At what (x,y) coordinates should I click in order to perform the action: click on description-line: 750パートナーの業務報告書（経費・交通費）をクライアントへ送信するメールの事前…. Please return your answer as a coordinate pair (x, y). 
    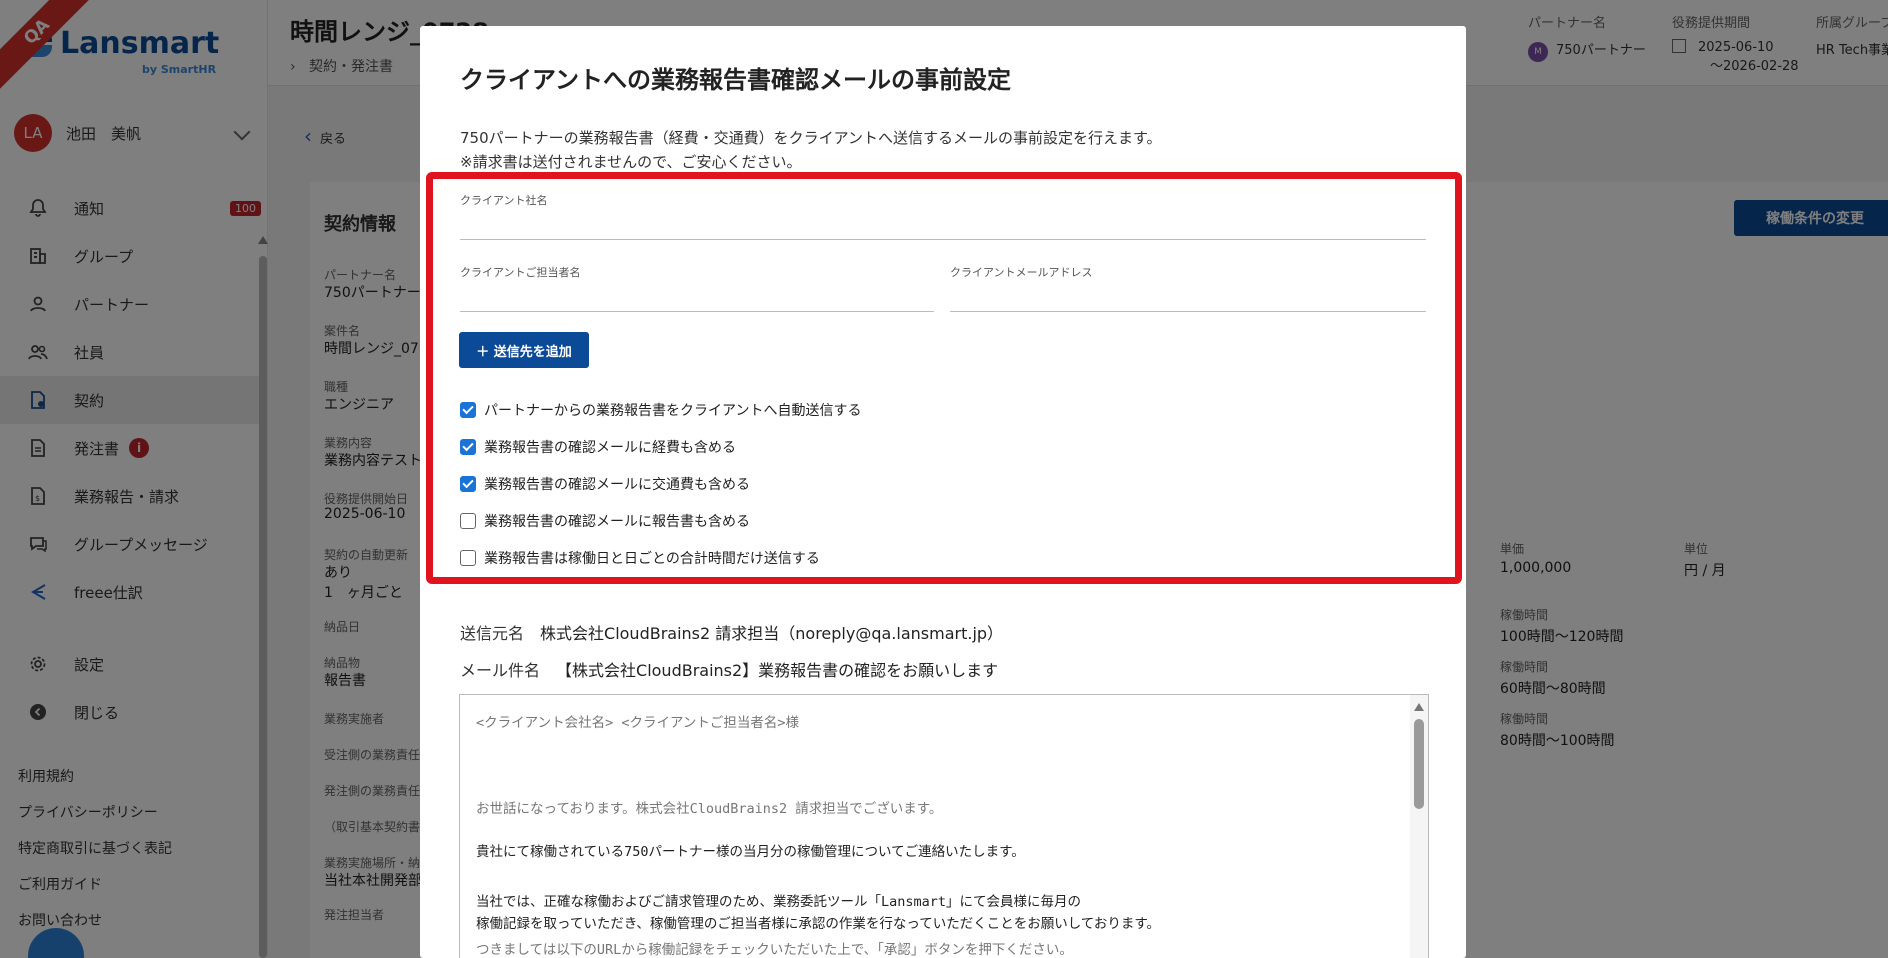
    Looking at the image, I should click on (811, 138).